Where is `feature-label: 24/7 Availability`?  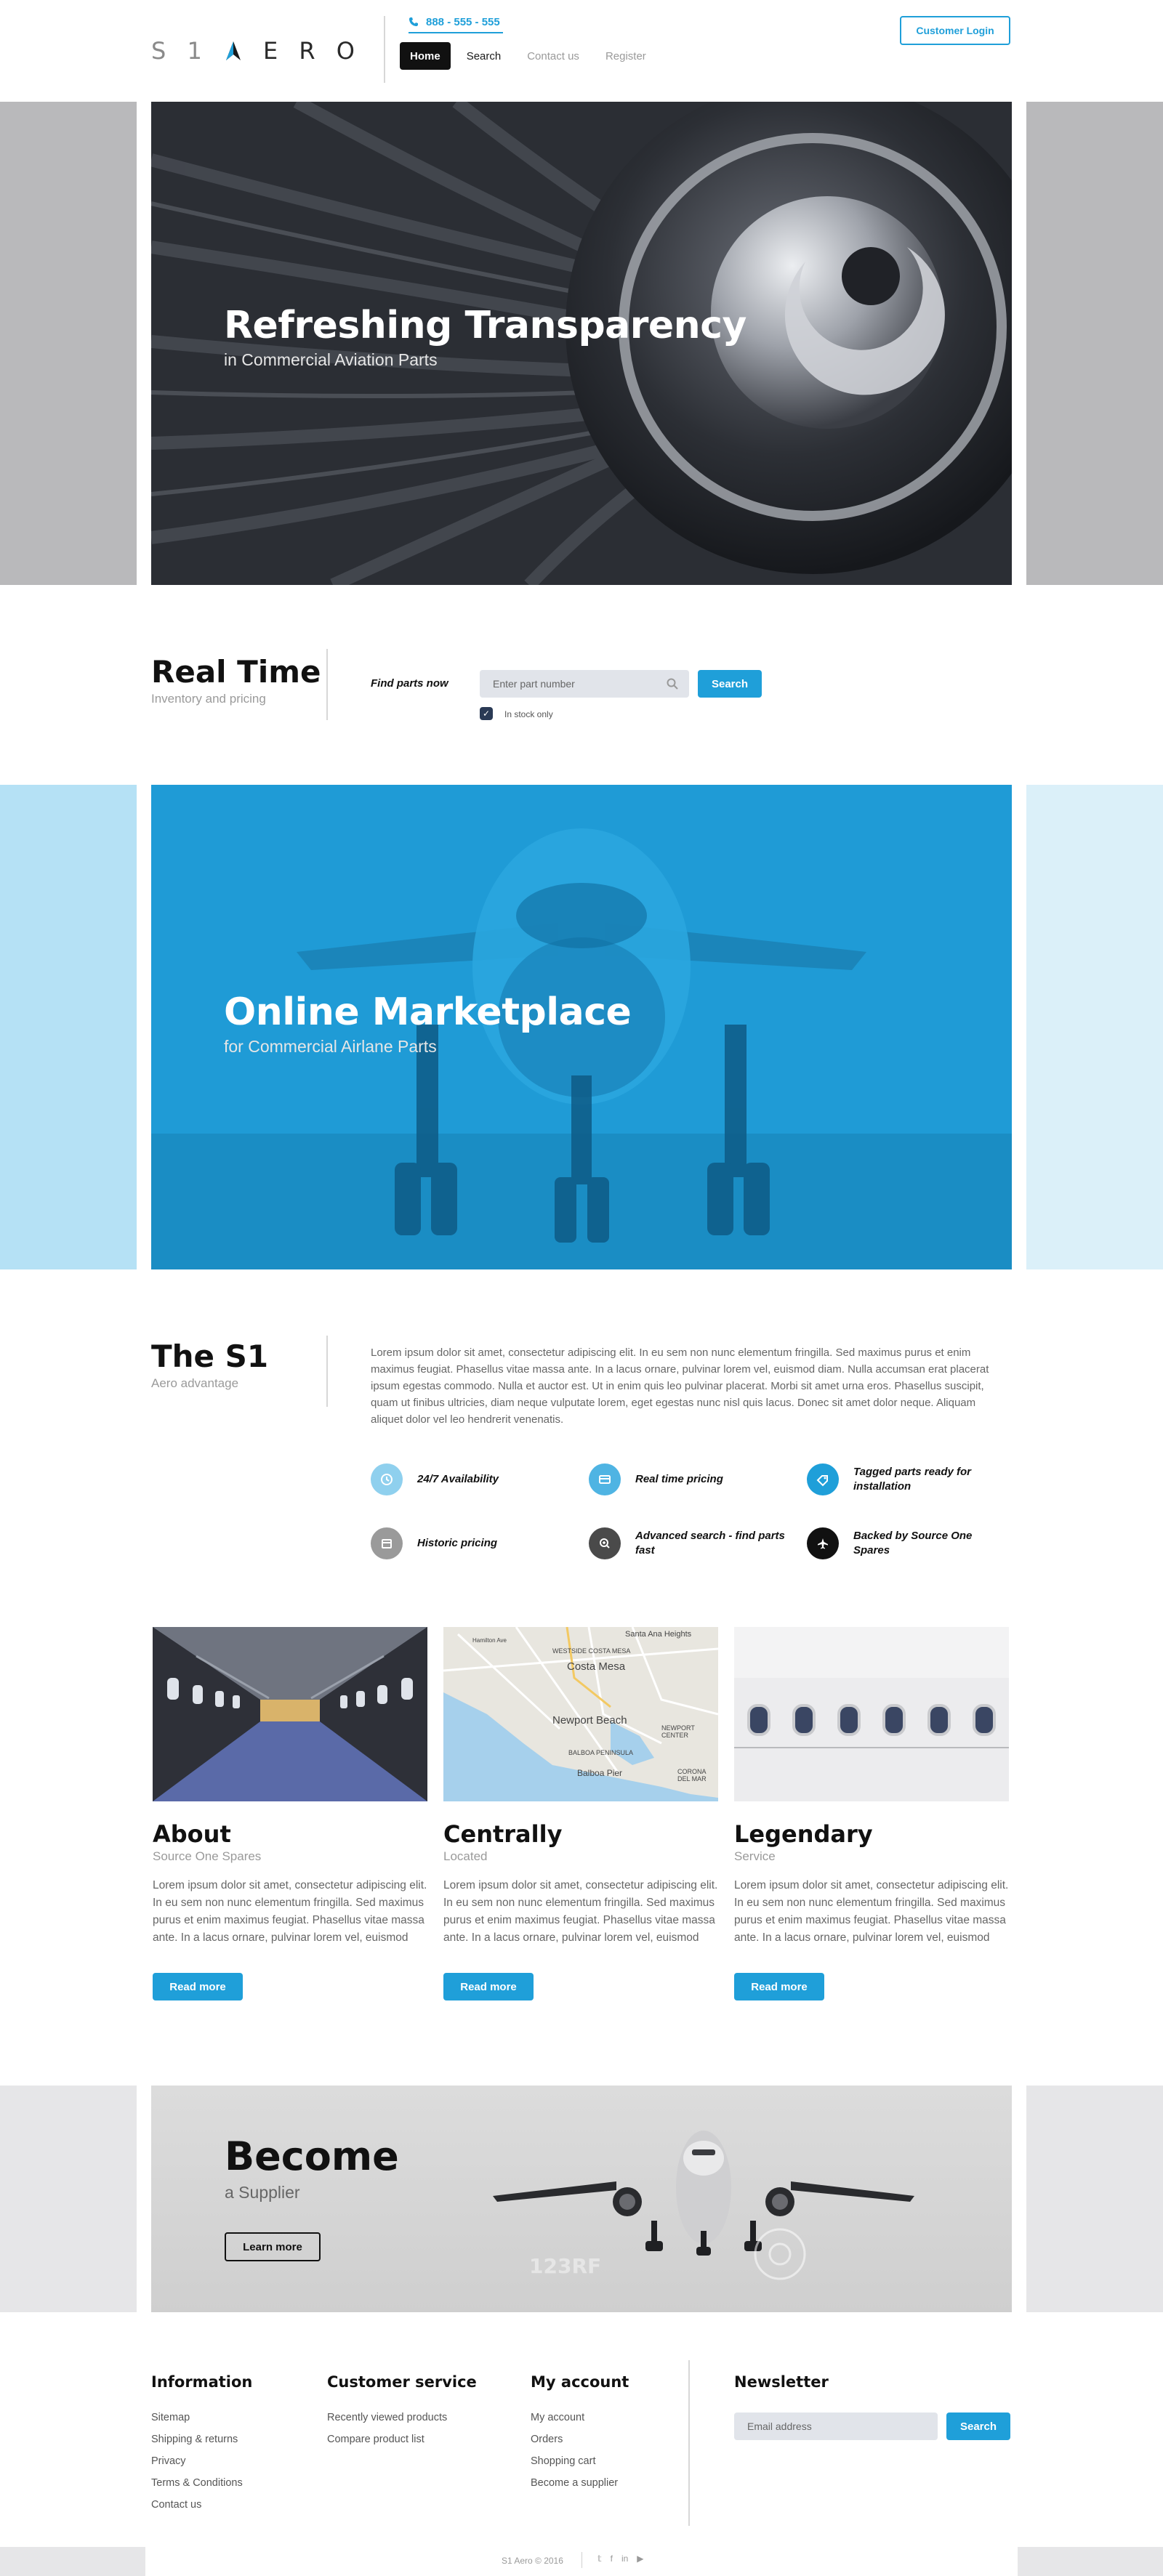
feature-label: 24/7 Availability is located at coordinates (458, 1479).